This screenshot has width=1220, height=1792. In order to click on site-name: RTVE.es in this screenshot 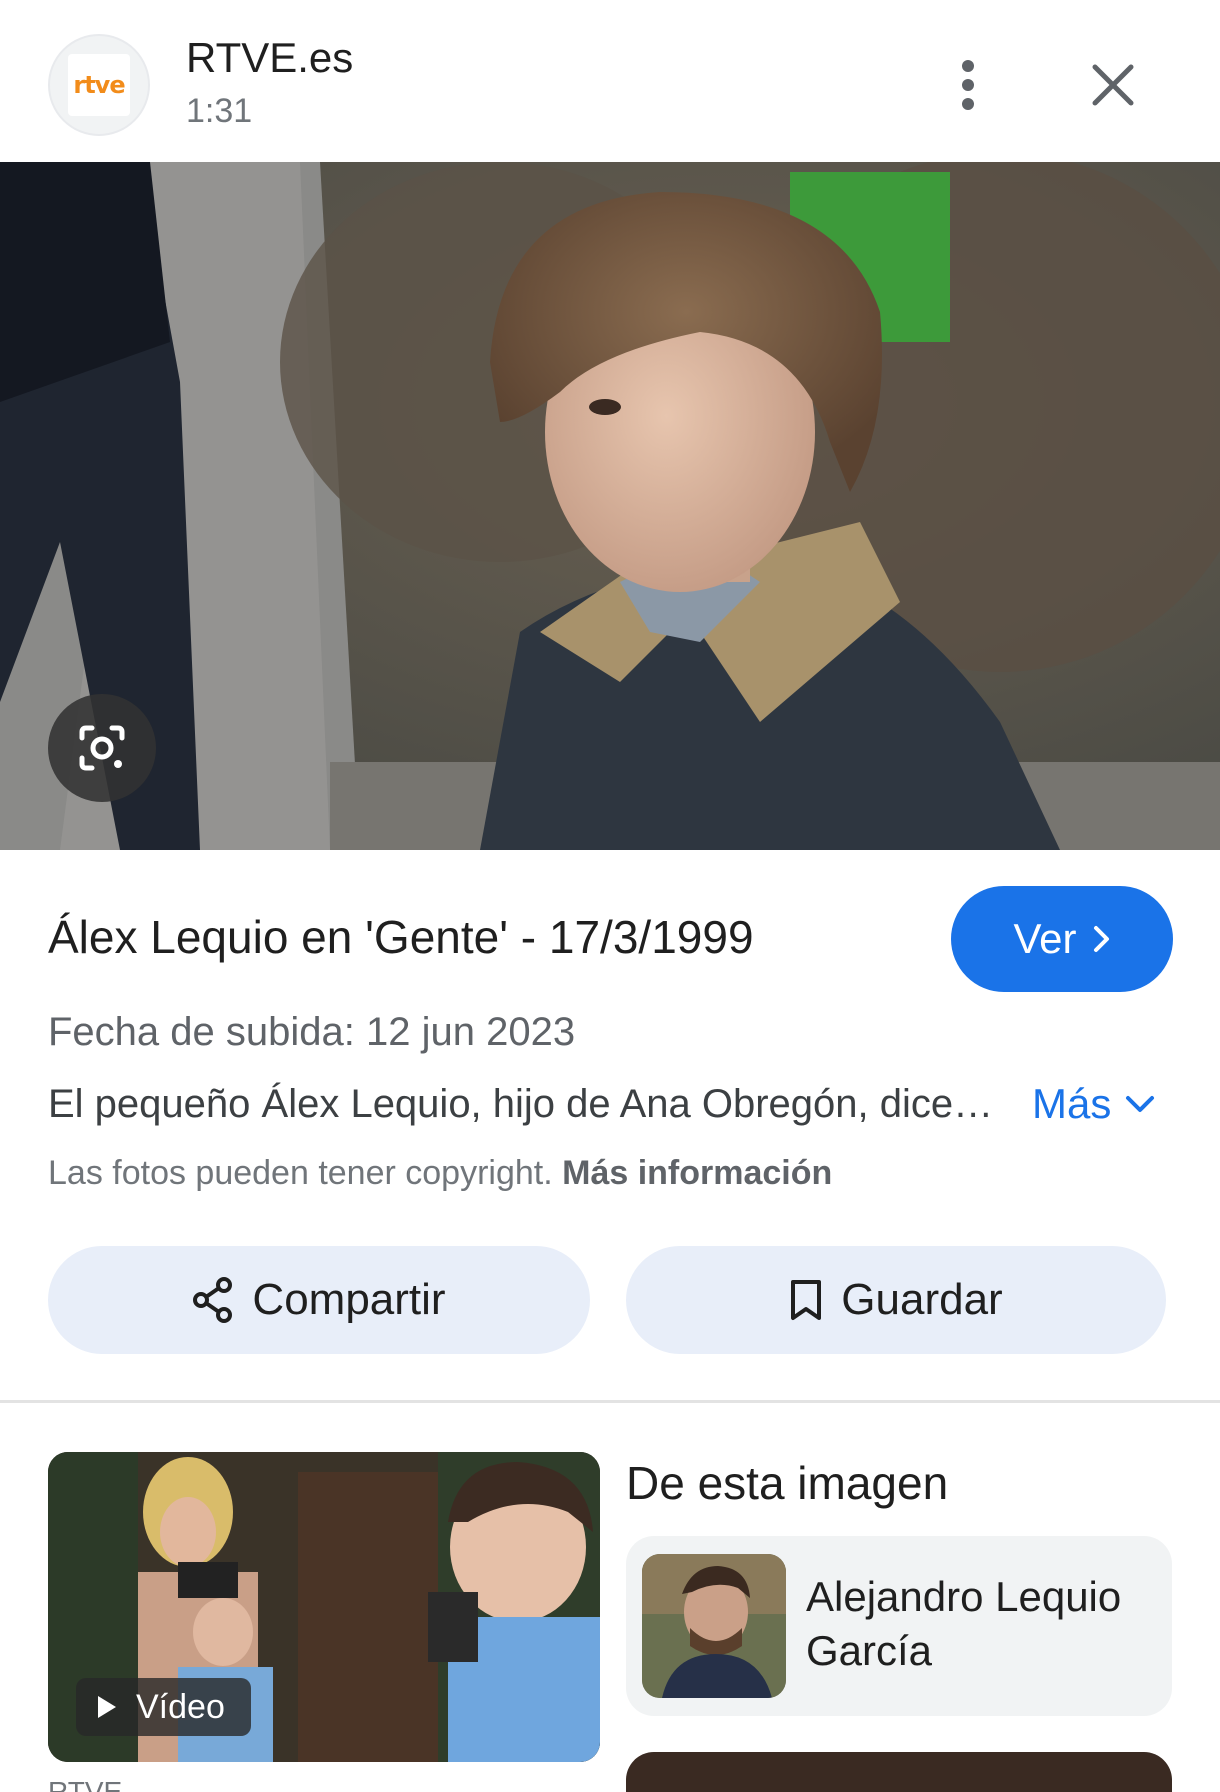, I will do `click(269, 58)`.